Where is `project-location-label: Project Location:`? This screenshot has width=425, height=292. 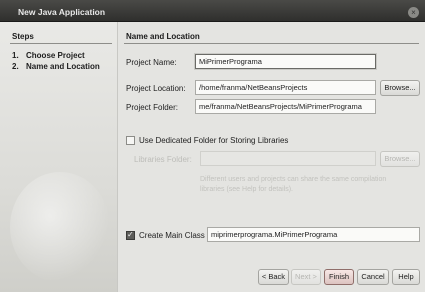 project-location-label: Project Location: is located at coordinates (156, 88).